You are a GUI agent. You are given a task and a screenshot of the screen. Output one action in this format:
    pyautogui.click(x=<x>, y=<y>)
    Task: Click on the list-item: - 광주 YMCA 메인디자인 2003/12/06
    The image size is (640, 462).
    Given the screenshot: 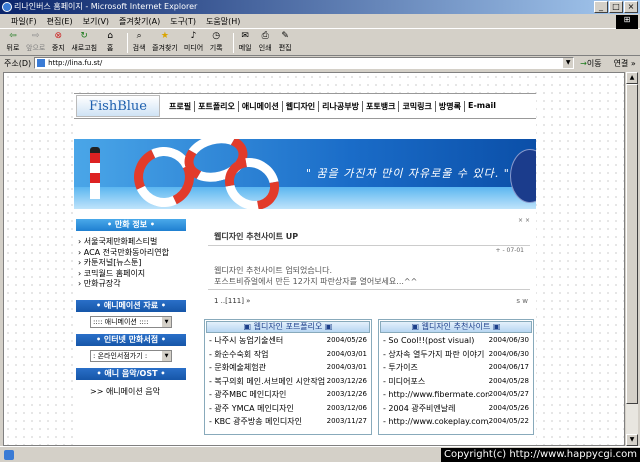 What is the action you would take?
    pyautogui.click(x=288, y=409)
    